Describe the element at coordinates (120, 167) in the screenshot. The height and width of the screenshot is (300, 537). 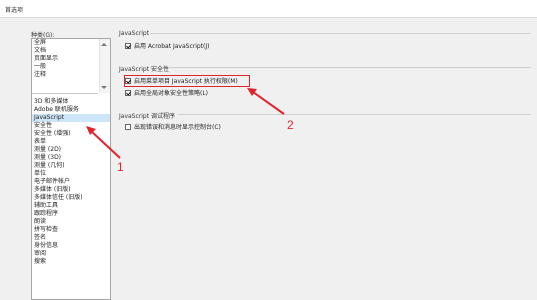
I see `annotation-marker-1: 1` at that location.